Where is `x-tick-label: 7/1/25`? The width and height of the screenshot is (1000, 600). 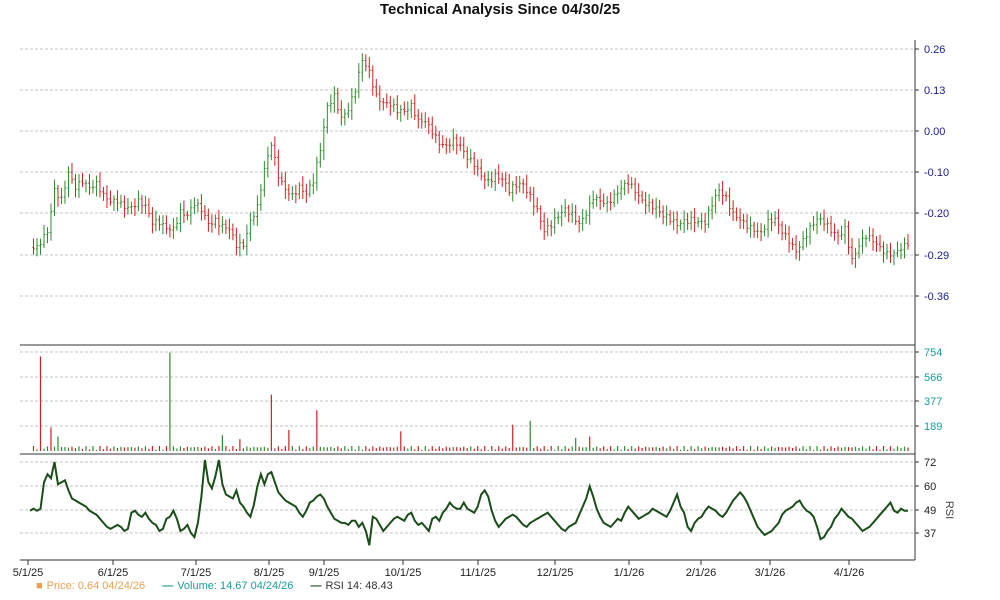 x-tick-label: 7/1/25 is located at coordinates (196, 573).